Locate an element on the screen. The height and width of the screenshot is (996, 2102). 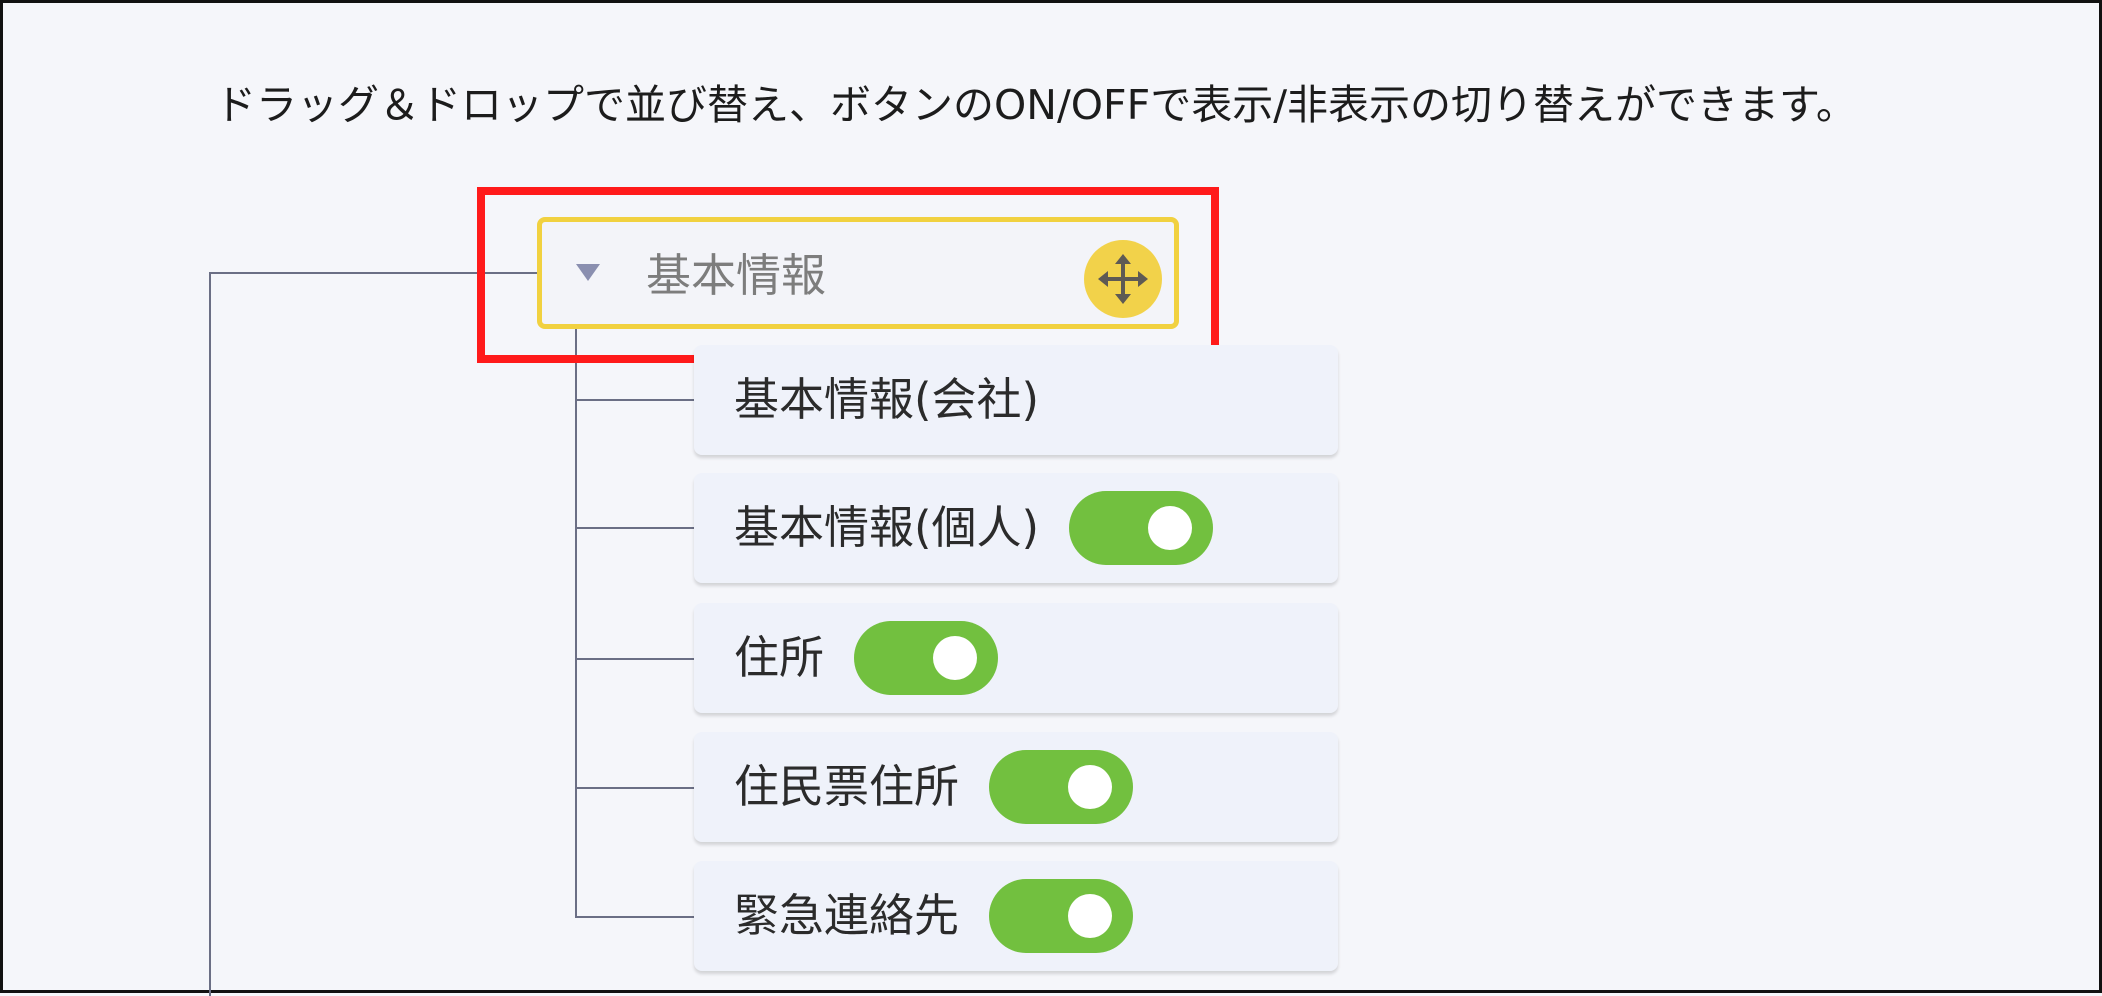
tree-line-root-vertical is located at coordinates (210, 634).